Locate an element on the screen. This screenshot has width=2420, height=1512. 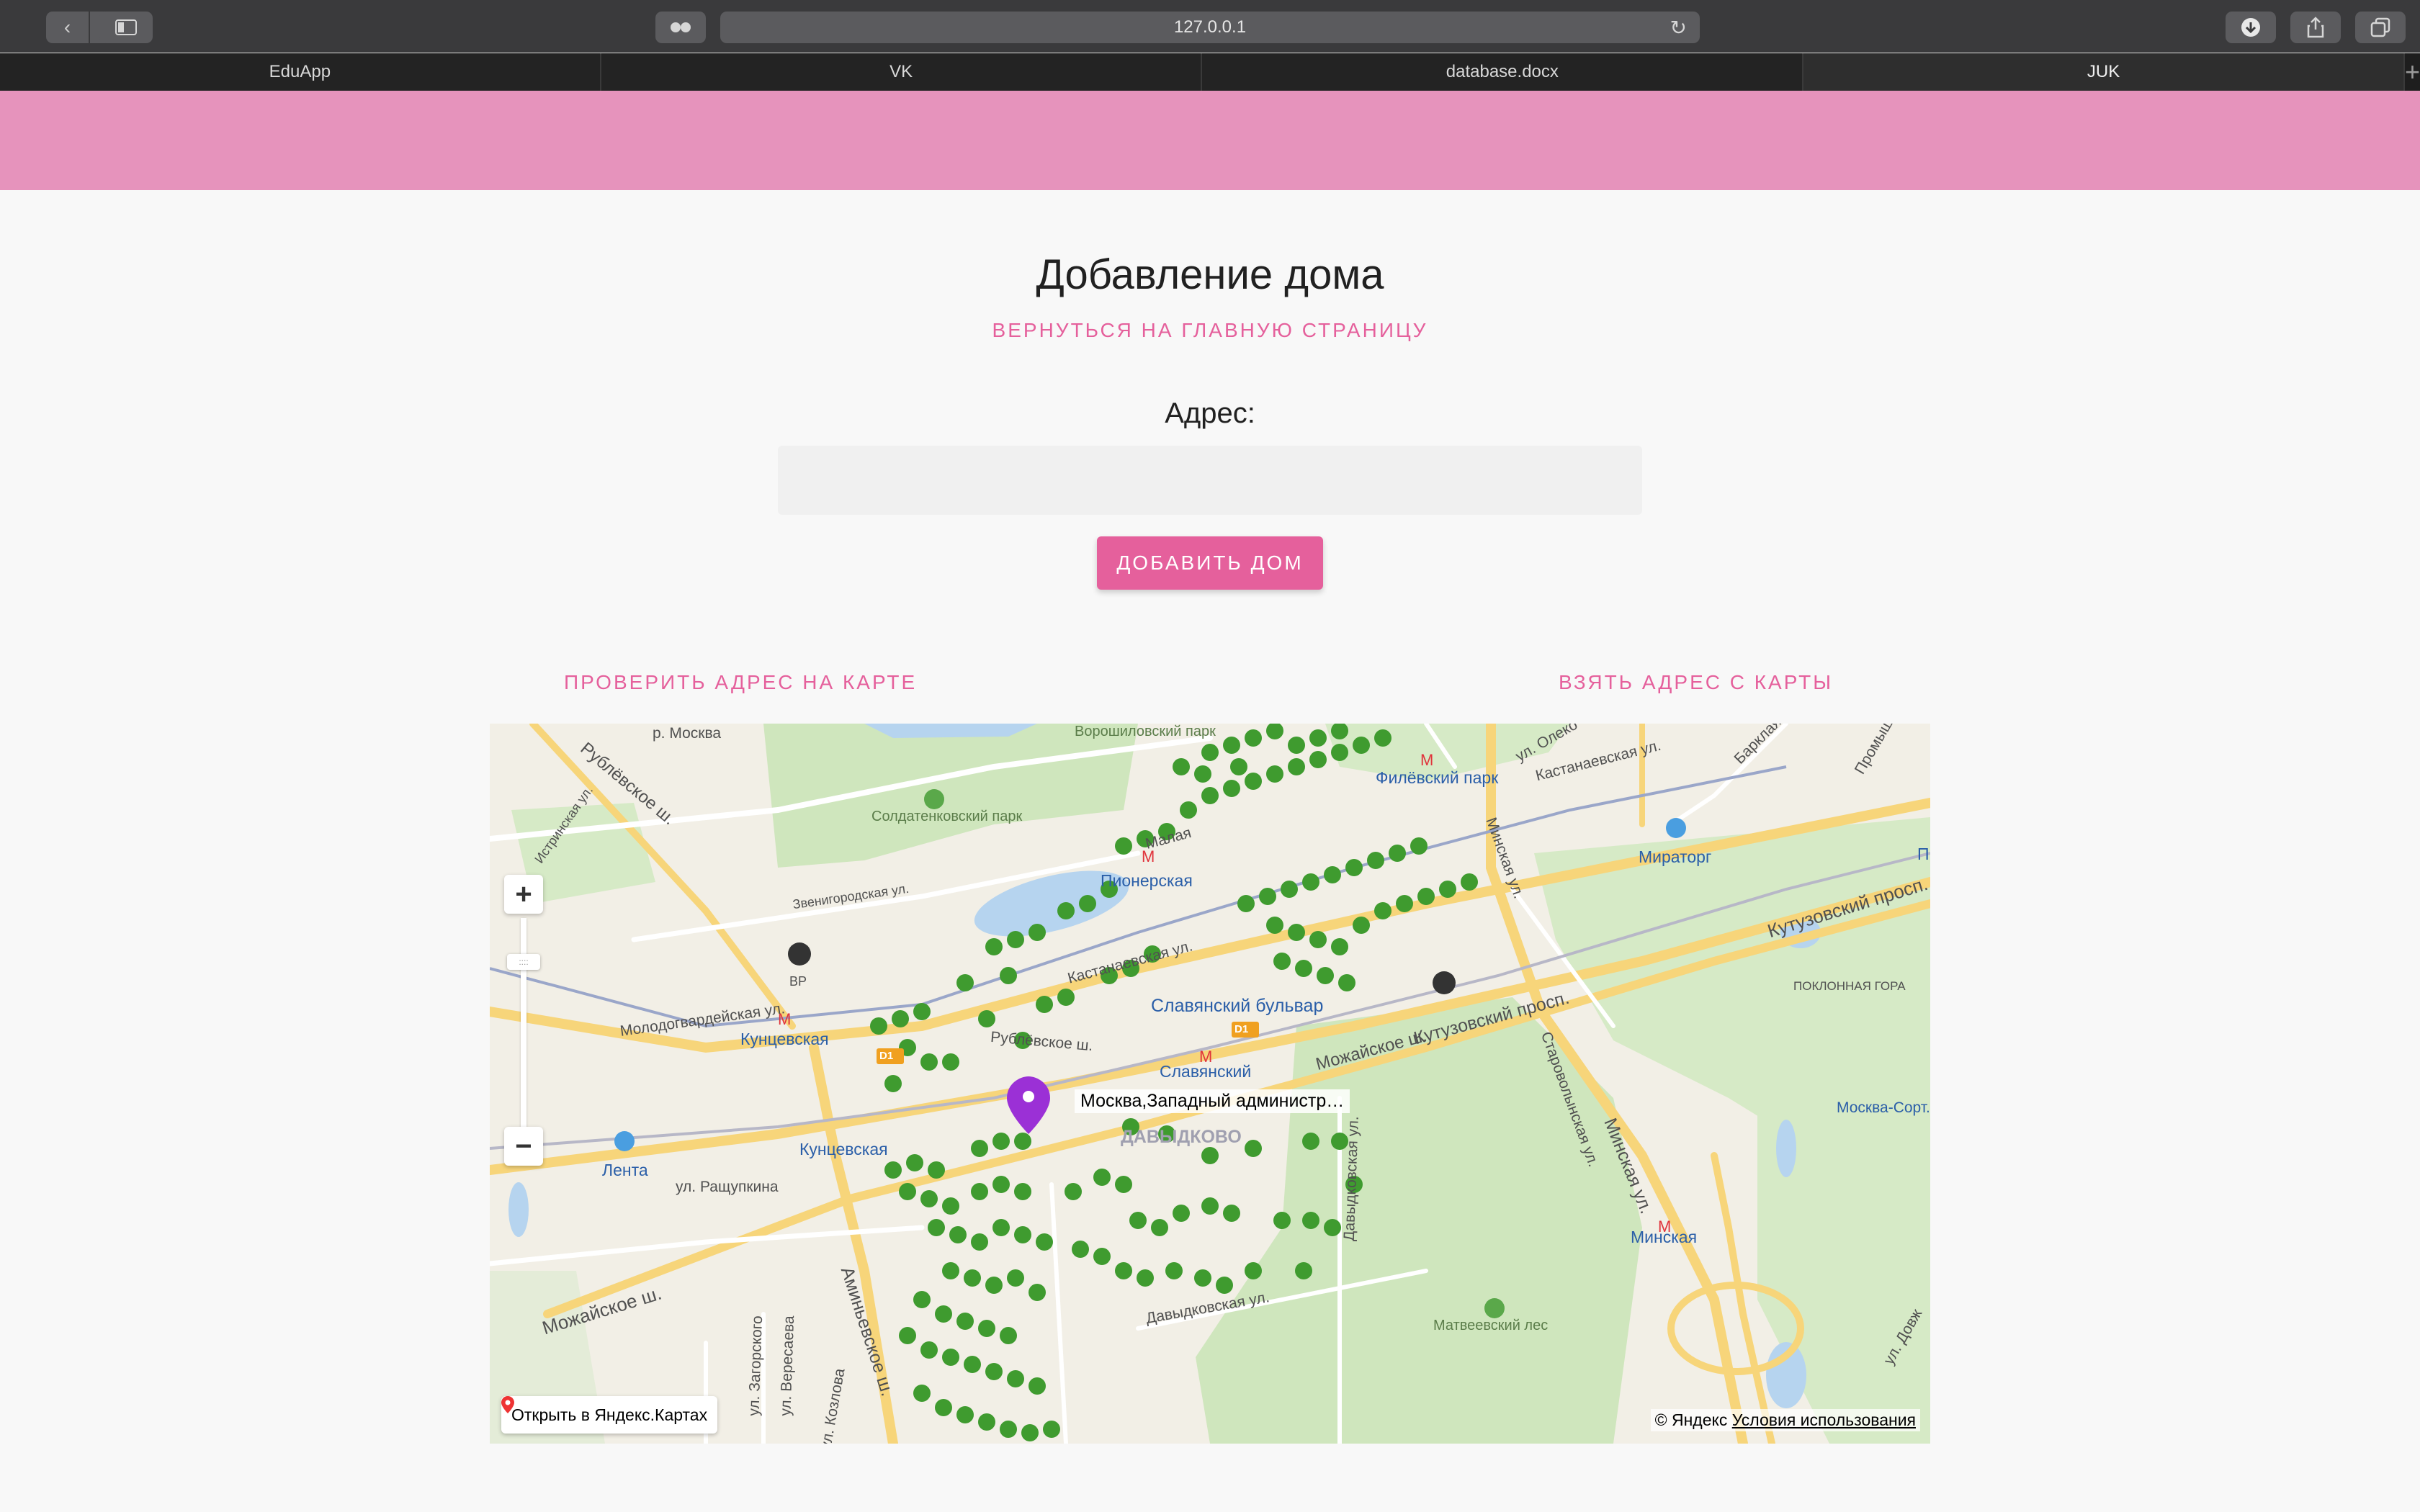
location-marker-icon is located at coordinates (1028, 1105).